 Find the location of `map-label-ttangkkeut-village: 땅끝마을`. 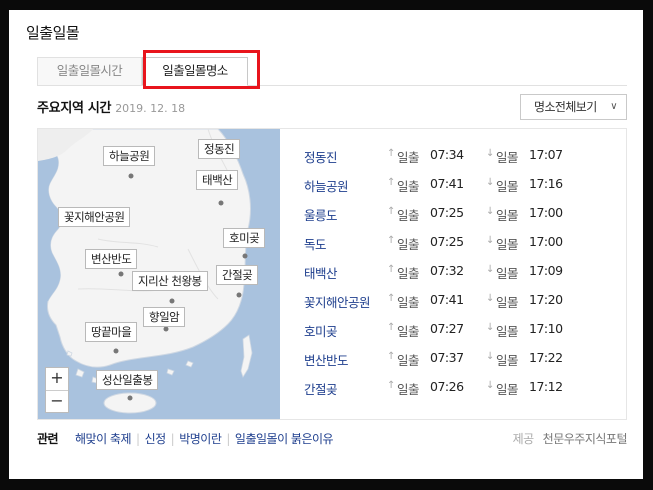

map-label-ttangkkeut-village: 땅끝마을 is located at coordinates (111, 332).